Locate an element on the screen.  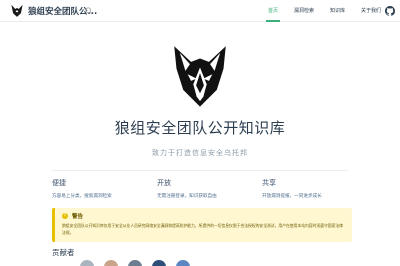
feature-text: 无需注册登录，知识获取自由 is located at coordinates (187, 196).